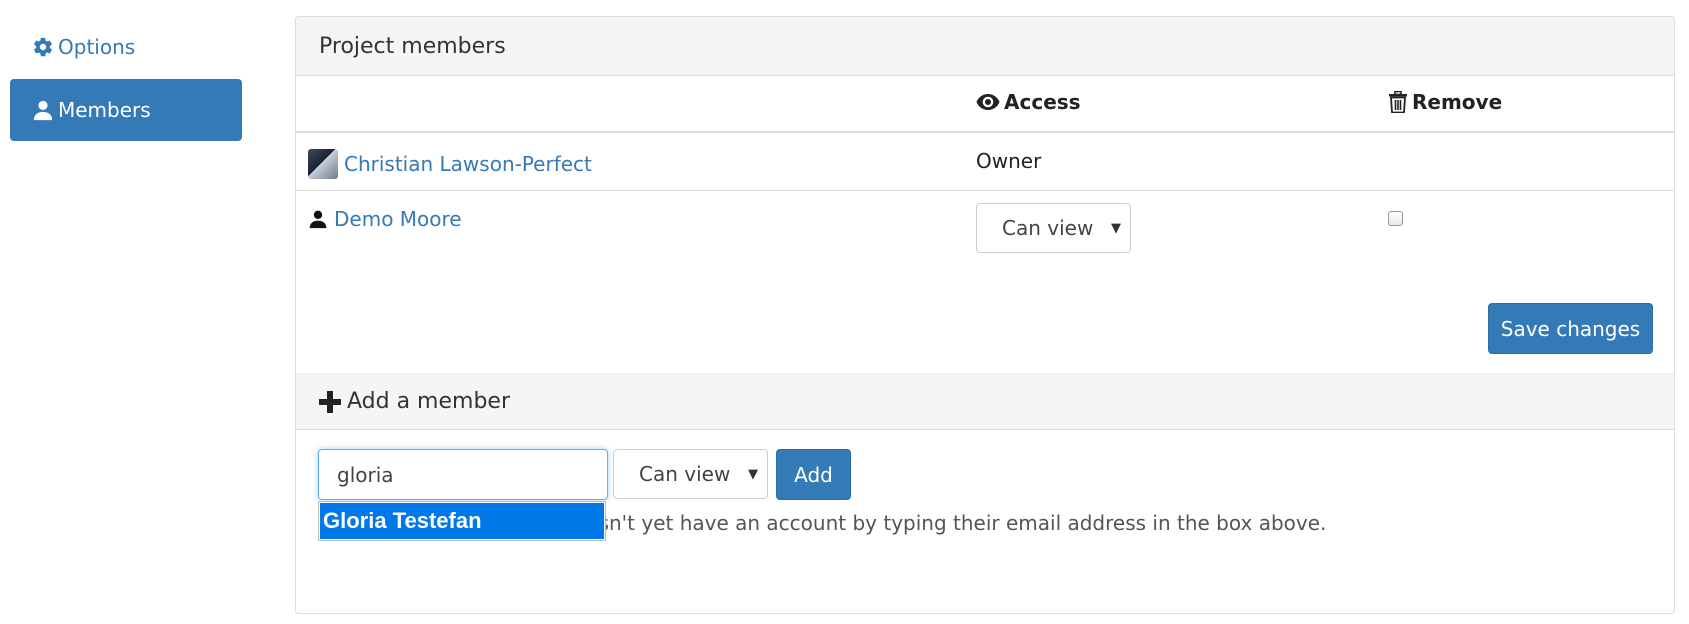  I want to click on section-title: Add a member, so click(429, 401).